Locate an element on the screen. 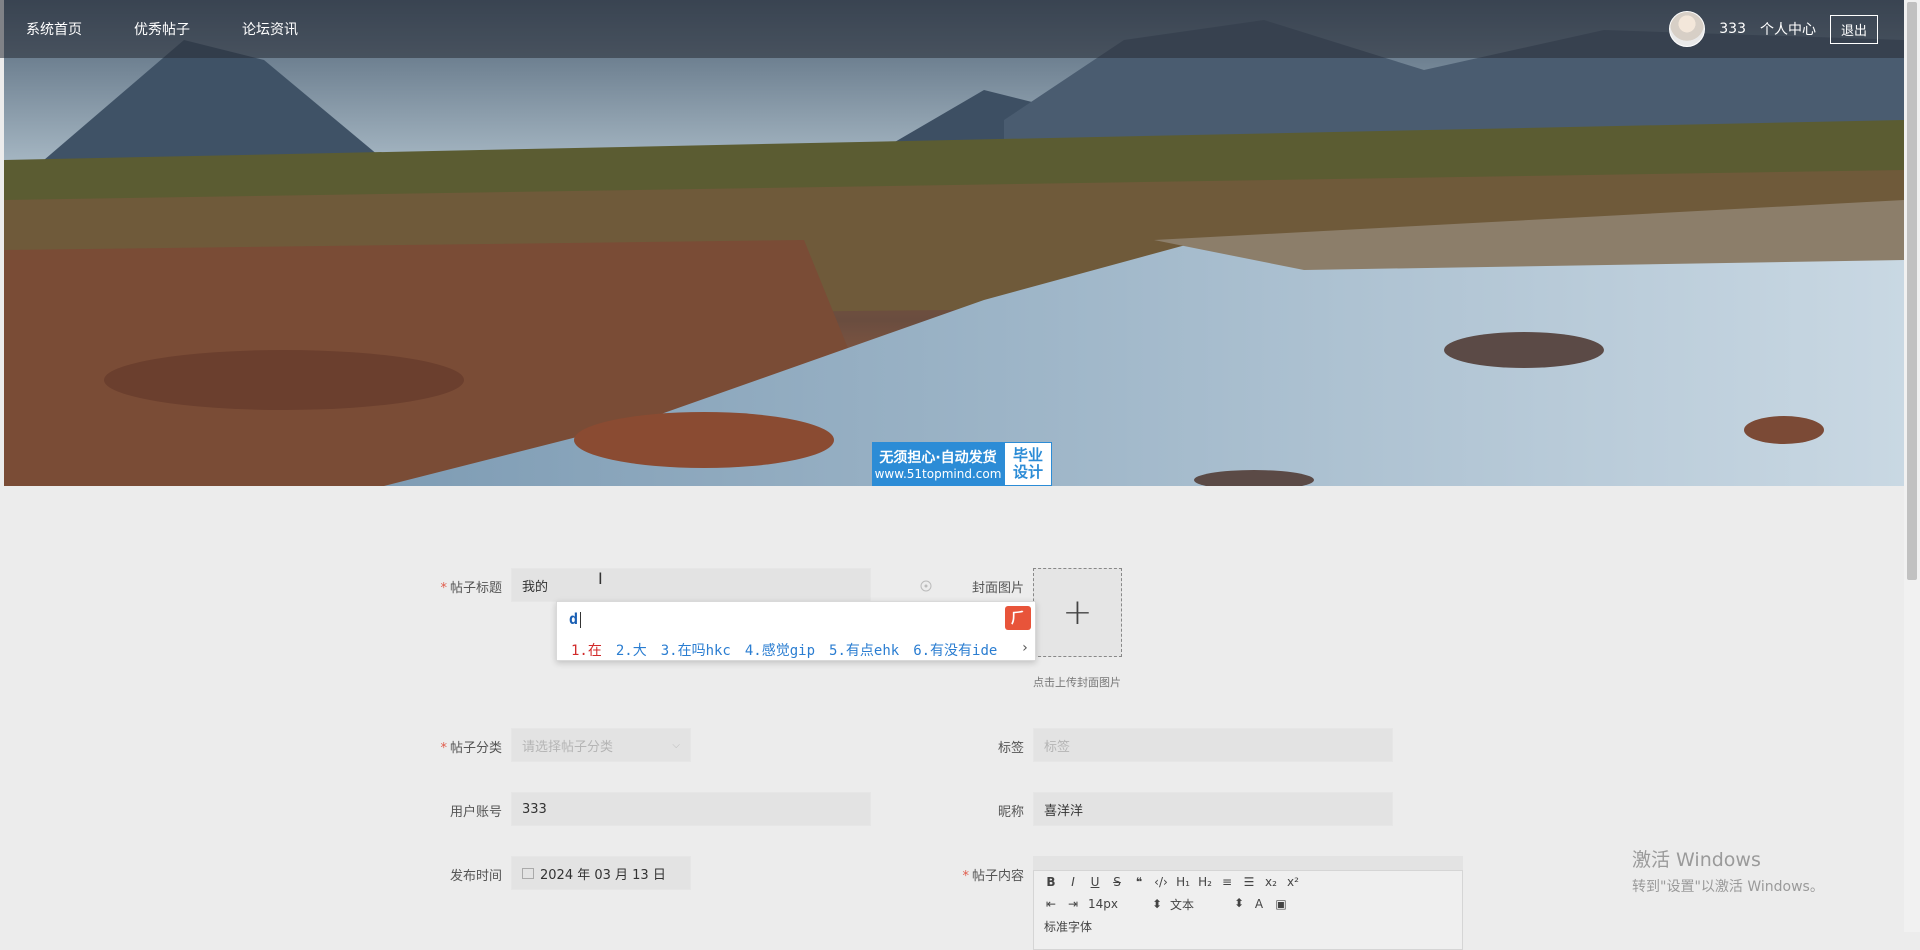  cover-upload-tip: 点击上传封面图片 is located at coordinates (1077, 682).